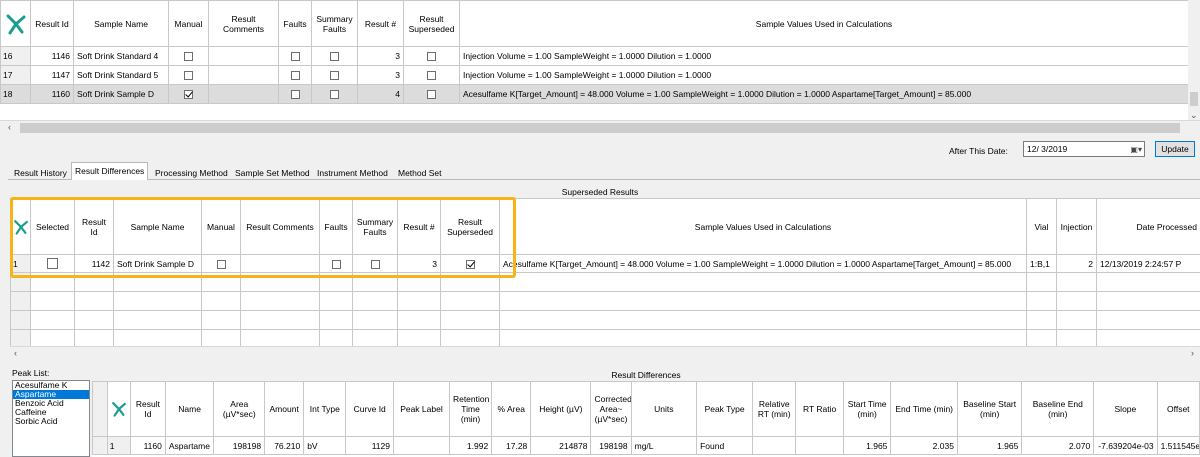 The width and height of the screenshot is (1200, 457). What do you see at coordinates (419, 172) in the screenshot?
I see `tab-method-set: Method Set` at bounding box center [419, 172].